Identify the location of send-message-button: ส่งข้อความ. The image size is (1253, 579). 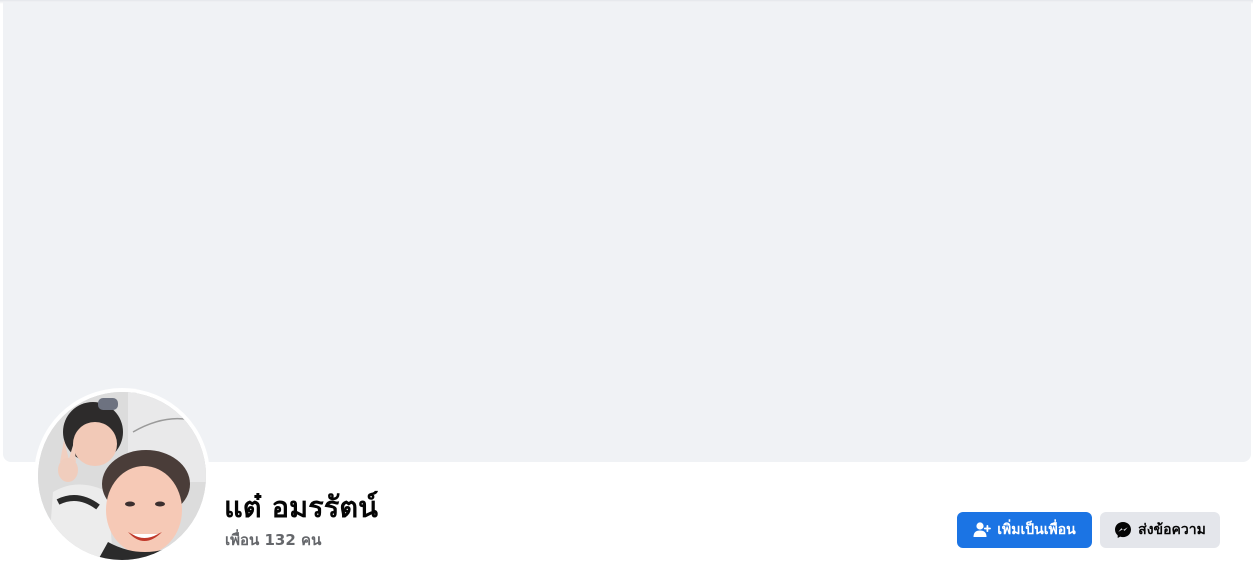
(1160, 530).